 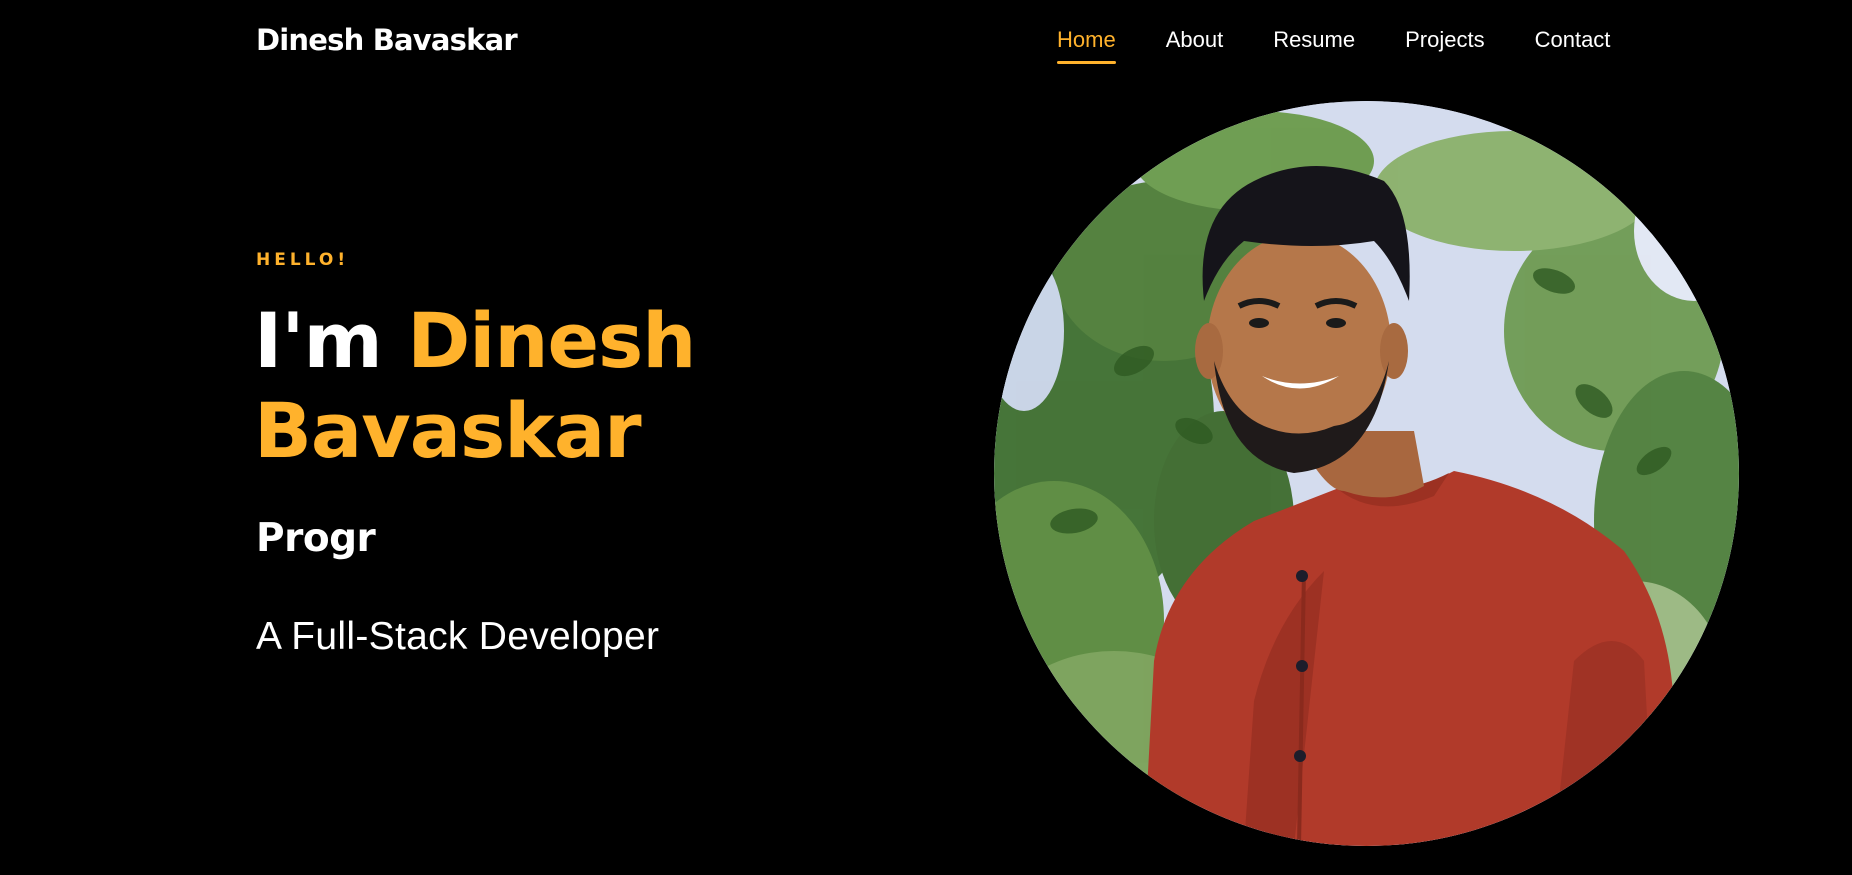 What do you see at coordinates (387, 40) in the screenshot?
I see `site-logo: Dinesh Bavaskar` at bounding box center [387, 40].